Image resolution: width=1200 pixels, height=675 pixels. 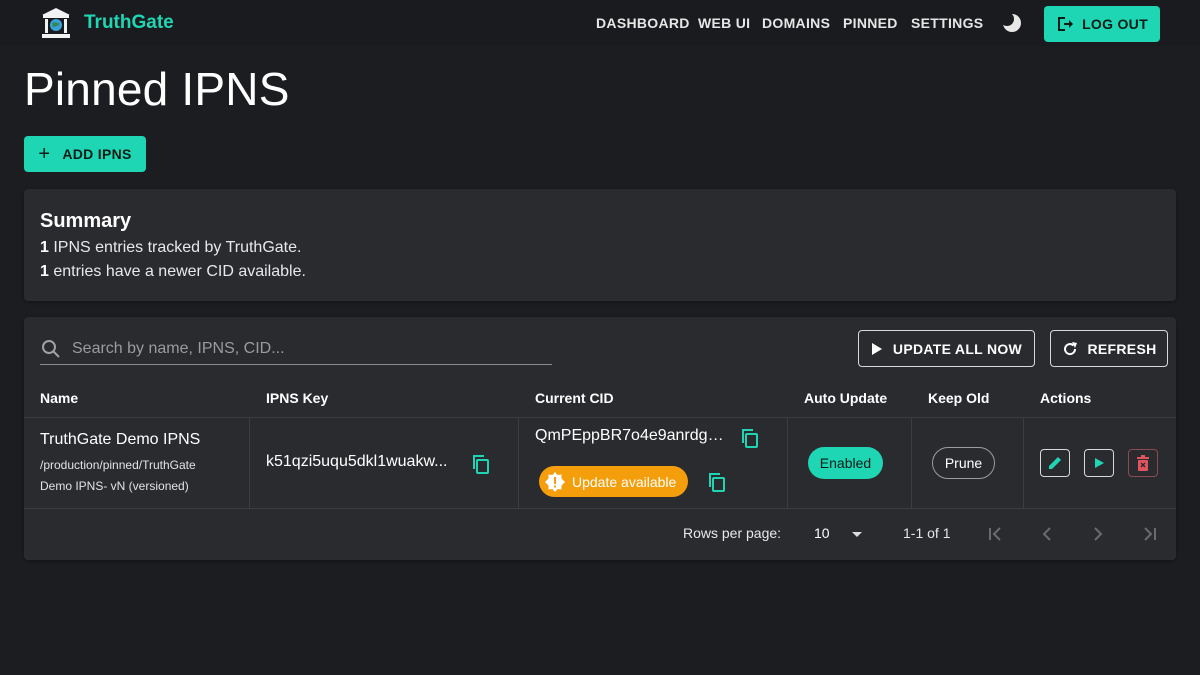 I want to click on nav-domains: DOMAINS, so click(x=796, y=23).